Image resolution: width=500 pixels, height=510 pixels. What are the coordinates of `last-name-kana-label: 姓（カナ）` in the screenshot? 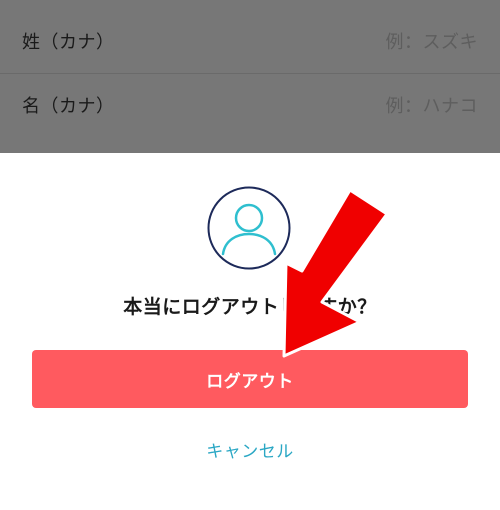 It's located at (68, 42).